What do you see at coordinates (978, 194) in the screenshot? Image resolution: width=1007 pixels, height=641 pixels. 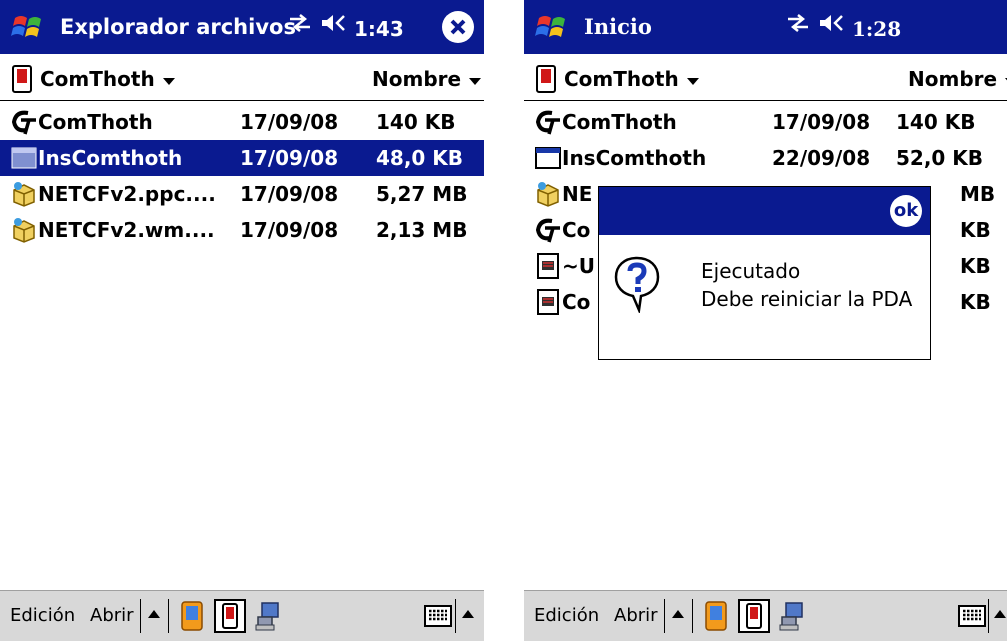 I see `file-size: MB` at bounding box center [978, 194].